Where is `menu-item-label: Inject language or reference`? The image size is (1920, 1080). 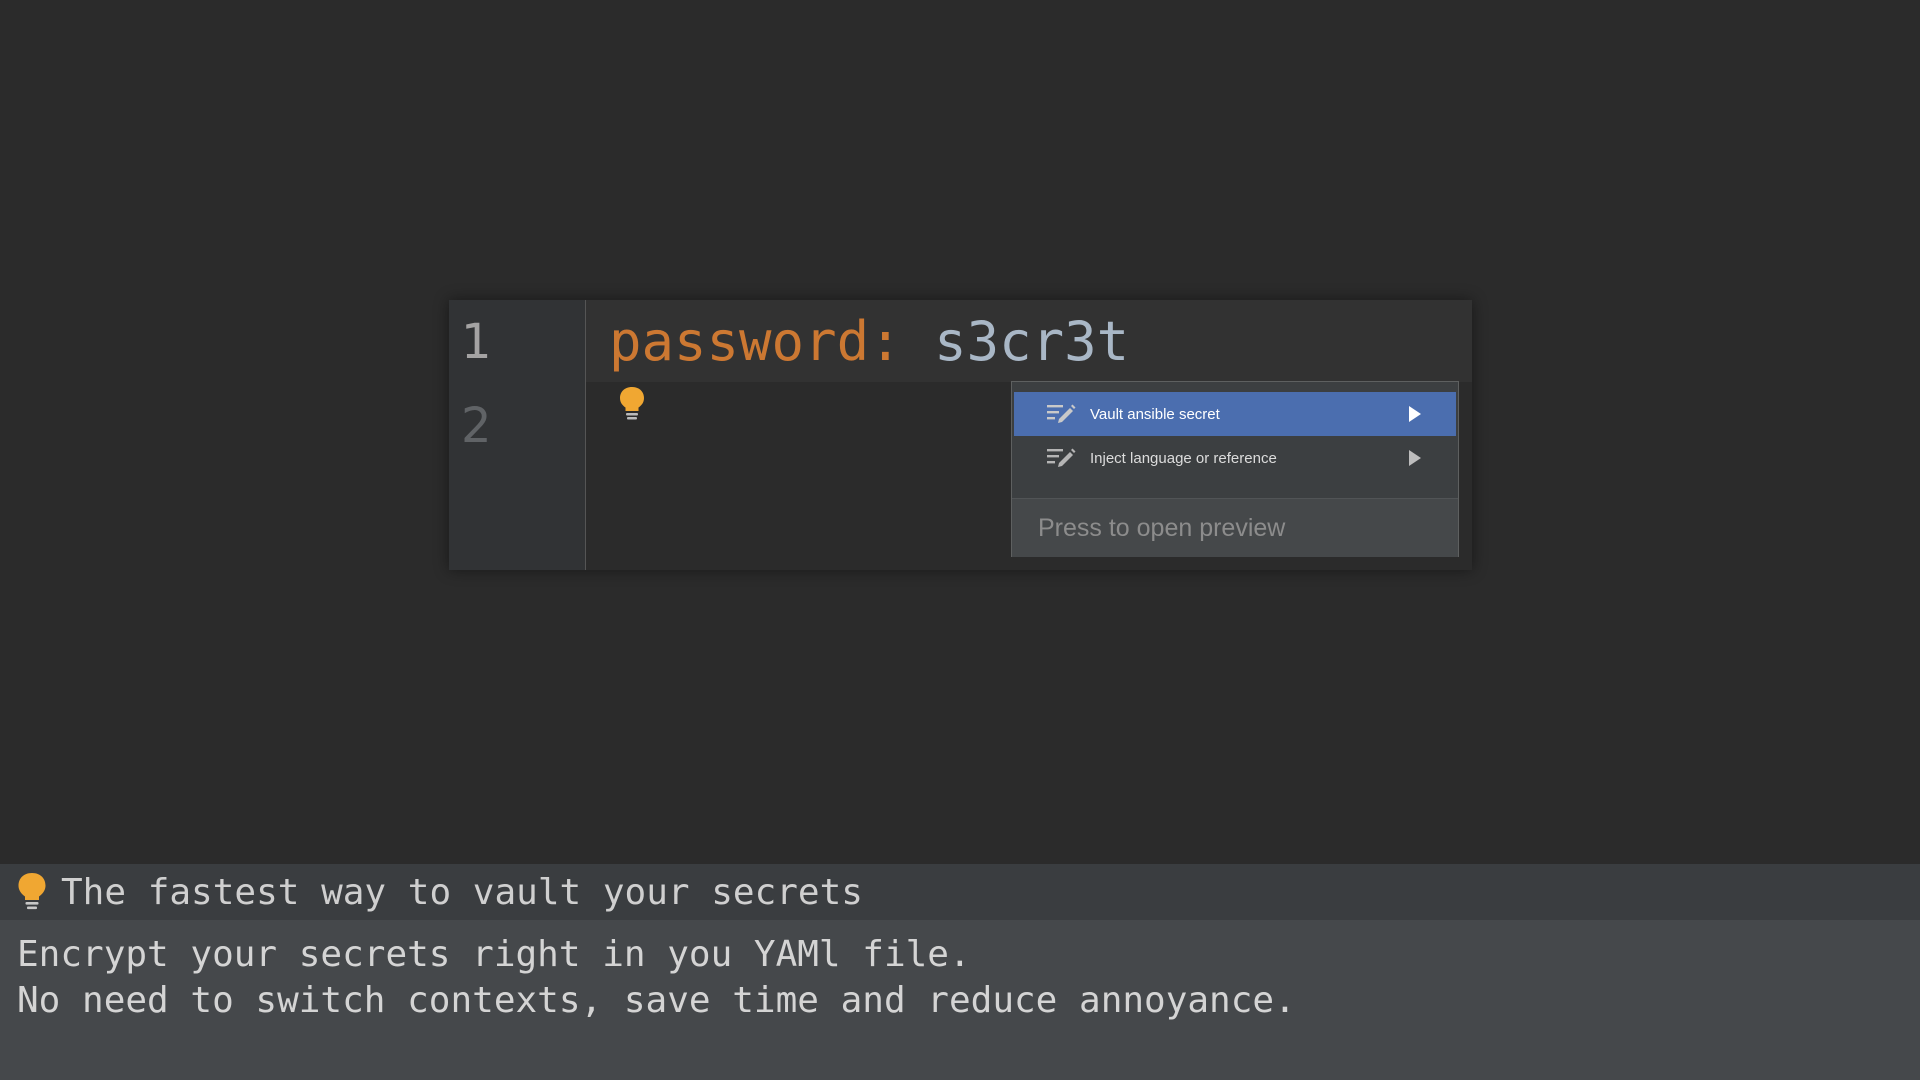
menu-item-label: Inject language or reference is located at coordinates (1183, 458).